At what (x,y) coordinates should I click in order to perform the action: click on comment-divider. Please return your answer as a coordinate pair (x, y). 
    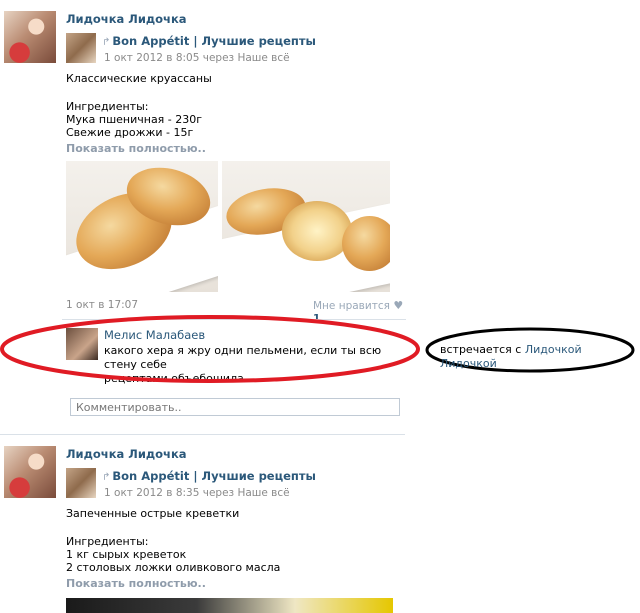
    Looking at the image, I should click on (234, 319).